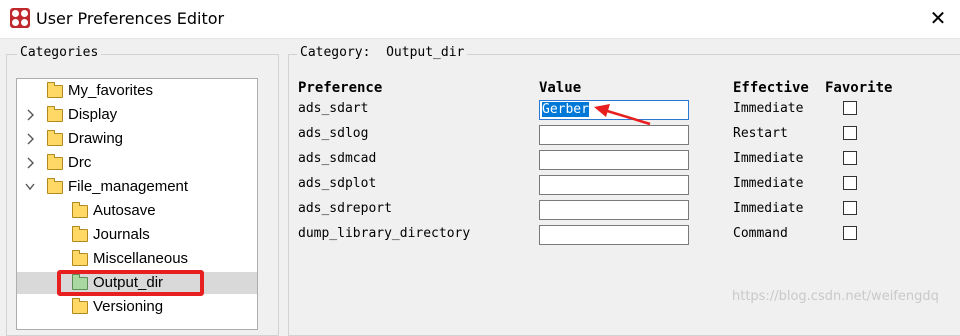  I want to click on tree-item: Display, so click(137, 115).